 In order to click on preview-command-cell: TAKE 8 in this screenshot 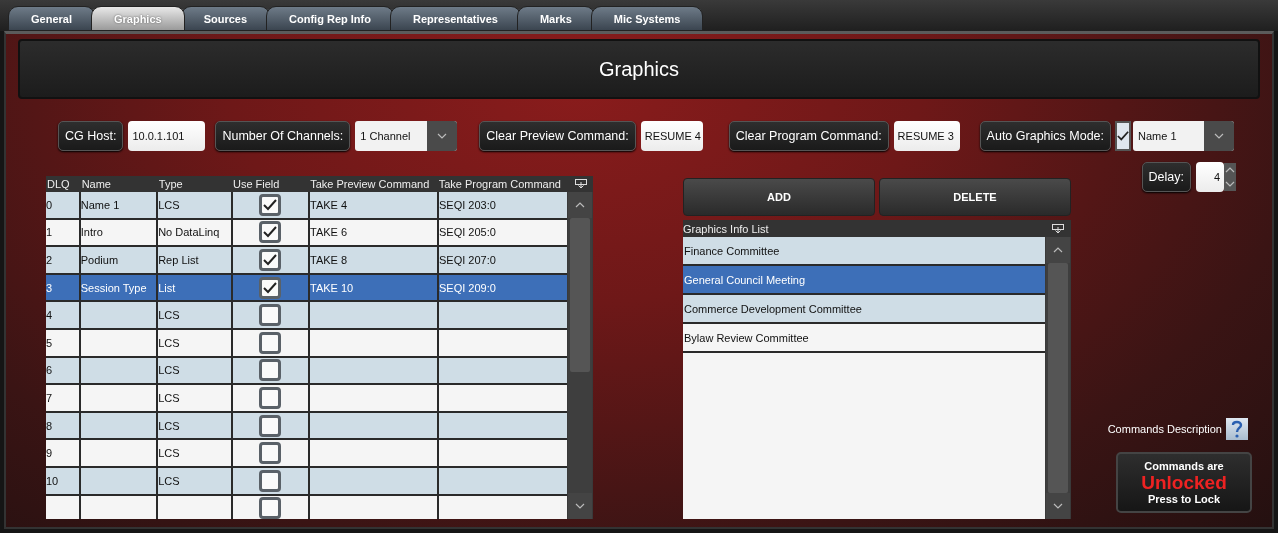, I will do `click(329, 260)`.